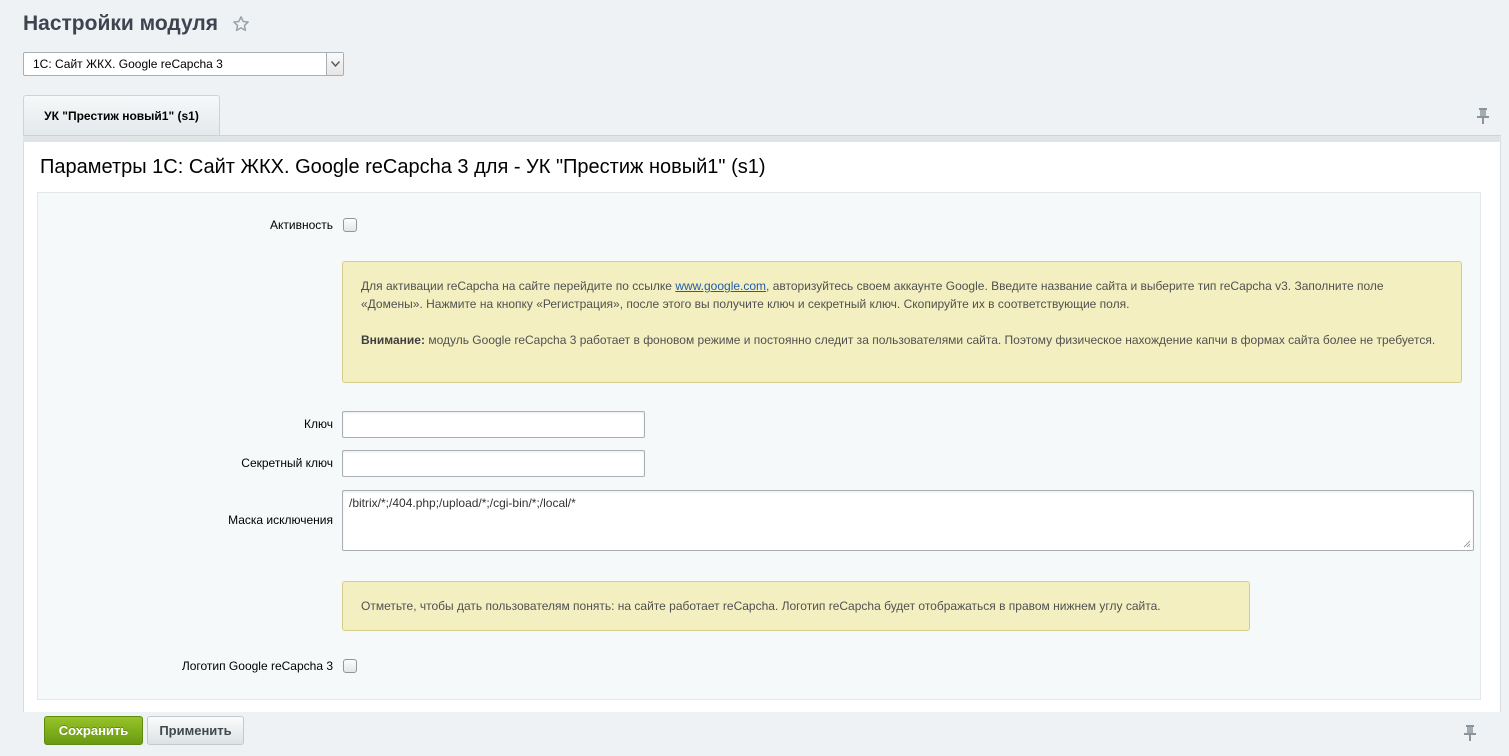 The height and width of the screenshot is (756, 1509). What do you see at coordinates (257, 666) in the screenshot?
I see `logo-label: Логотип Google reCapcha 3` at bounding box center [257, 666].